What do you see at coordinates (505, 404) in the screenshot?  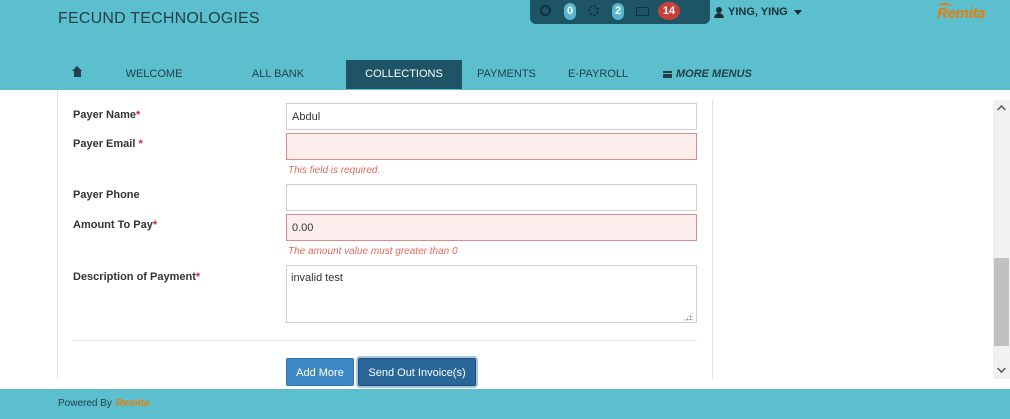 I see `app-footer: Powered By Remita` at bounding box center [505, 404].